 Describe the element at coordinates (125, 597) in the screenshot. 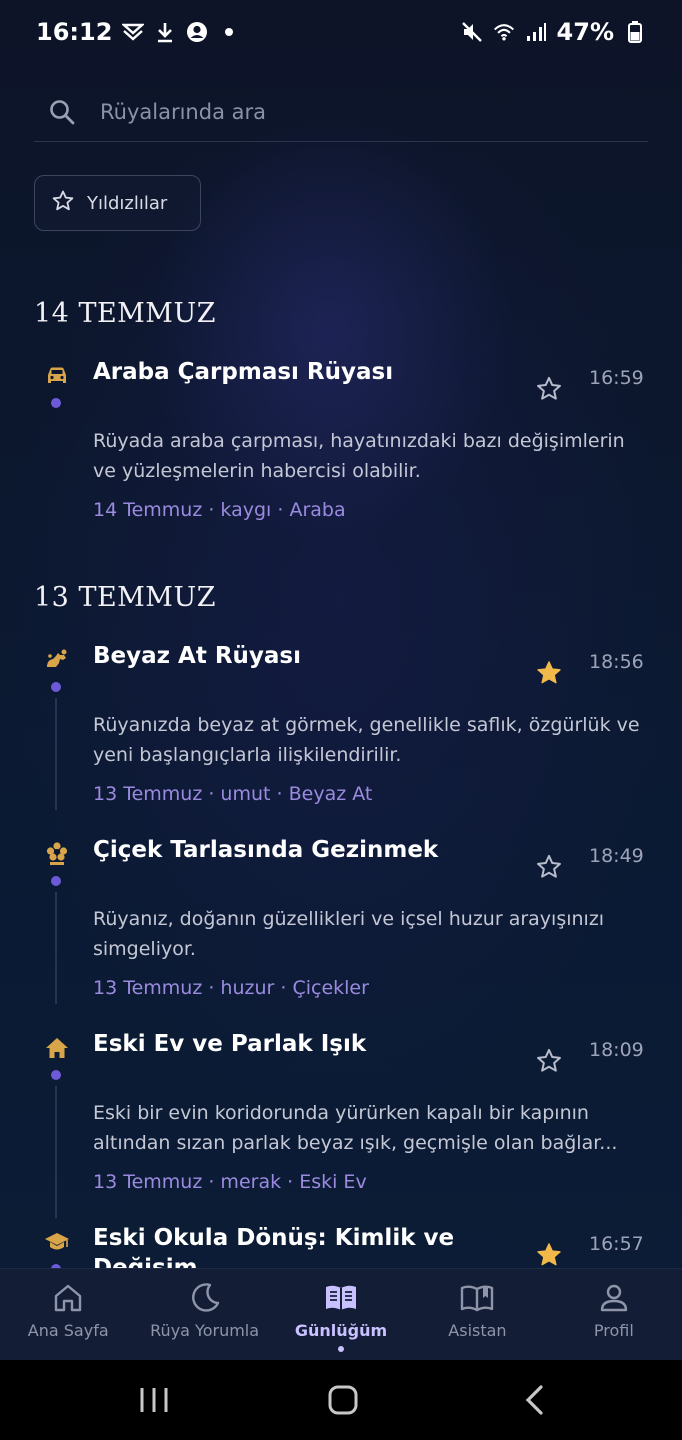

I see `date-header: 13 TEMMUZ` at that location.